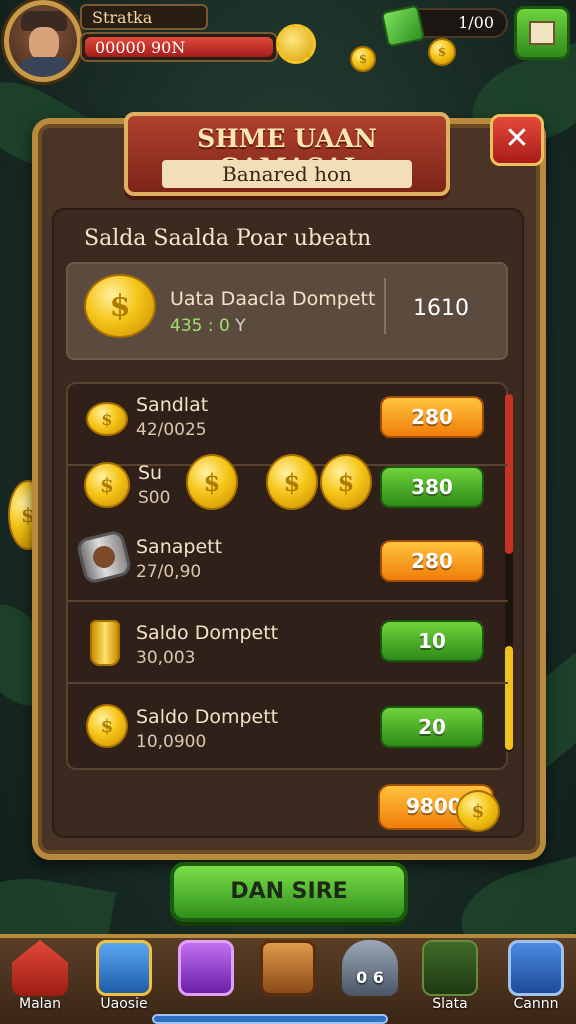 This screenshot has width=576, height=1024. I want to click on section-title: Salda Saalda Poar ubeatn, so click(228, 238).